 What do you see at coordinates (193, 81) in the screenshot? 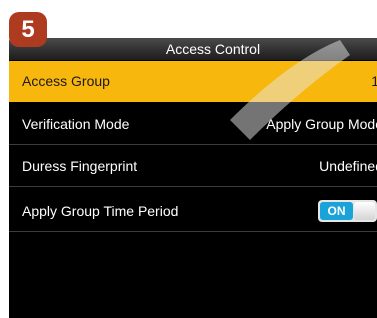
I see `menu-item-access-group: Access Group 1` at bounding box center [193, 81].